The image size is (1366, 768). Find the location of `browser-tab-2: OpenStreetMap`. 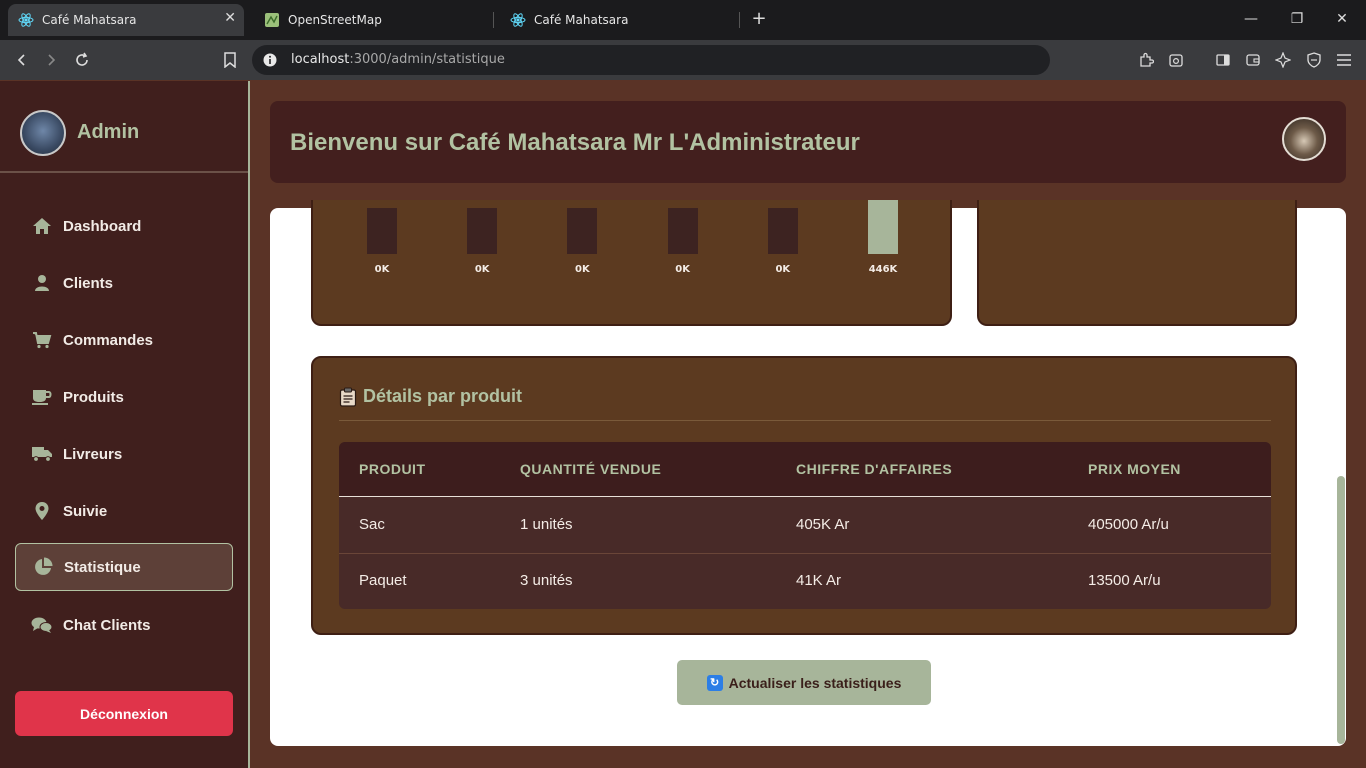

browser-tab-2: OpenStreetMap is located at coordinates (372, 20).